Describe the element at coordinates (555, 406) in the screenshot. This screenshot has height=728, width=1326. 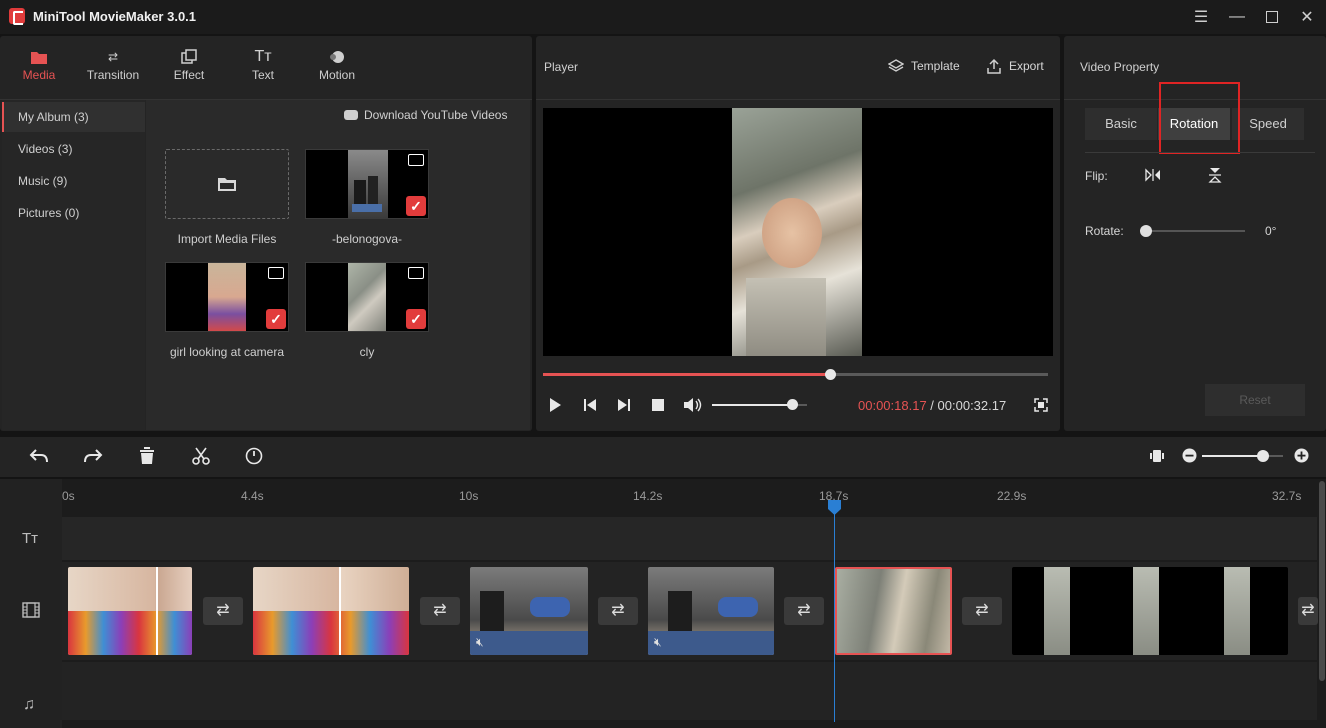
I see `play-button` at that location.